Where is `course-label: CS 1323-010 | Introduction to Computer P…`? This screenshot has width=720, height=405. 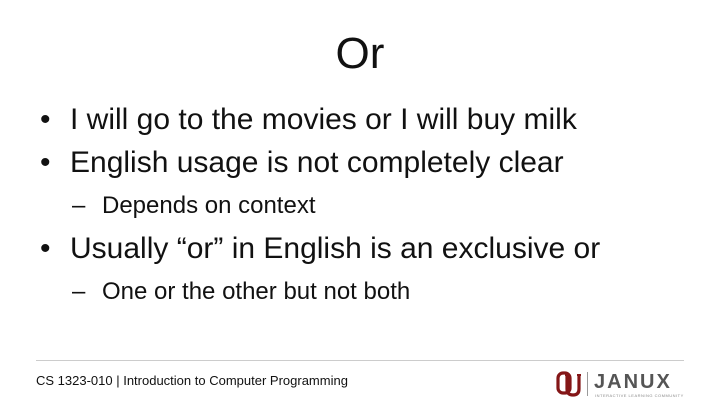
course-label: CS 1323-010 | Introduction to Computer P… is located at coordinates (192, 380).